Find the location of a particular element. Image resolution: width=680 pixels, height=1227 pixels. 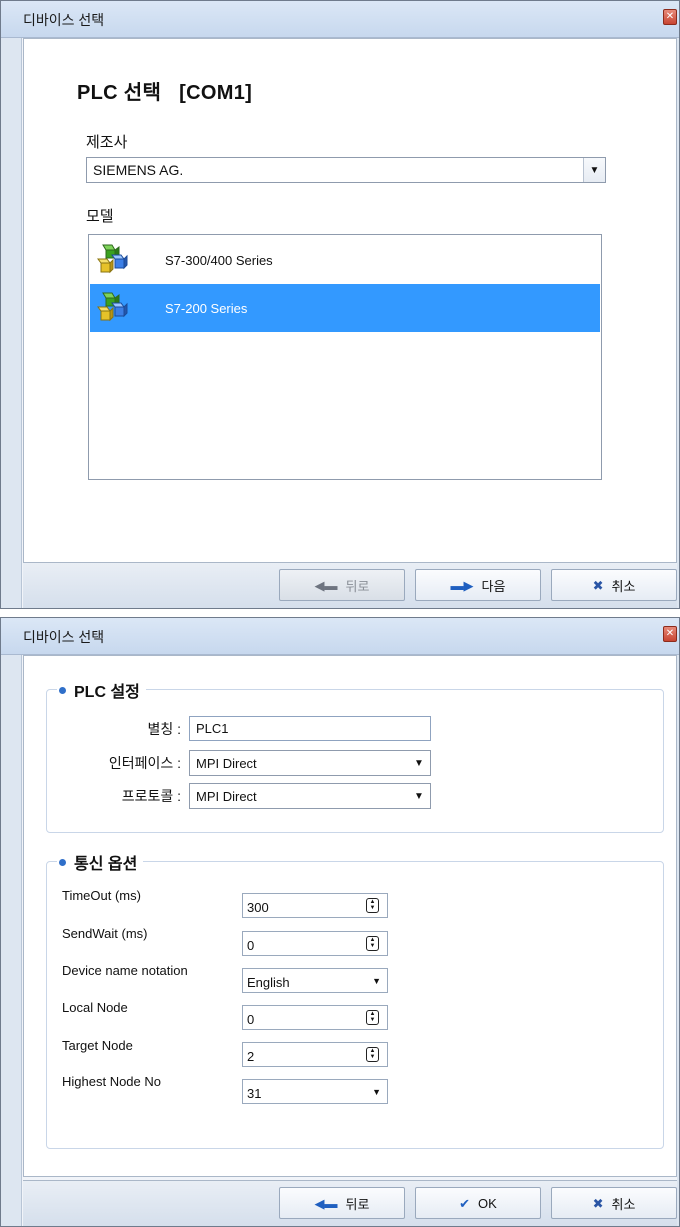

alias-input: PLC1 is located at coordinates (310, 728).